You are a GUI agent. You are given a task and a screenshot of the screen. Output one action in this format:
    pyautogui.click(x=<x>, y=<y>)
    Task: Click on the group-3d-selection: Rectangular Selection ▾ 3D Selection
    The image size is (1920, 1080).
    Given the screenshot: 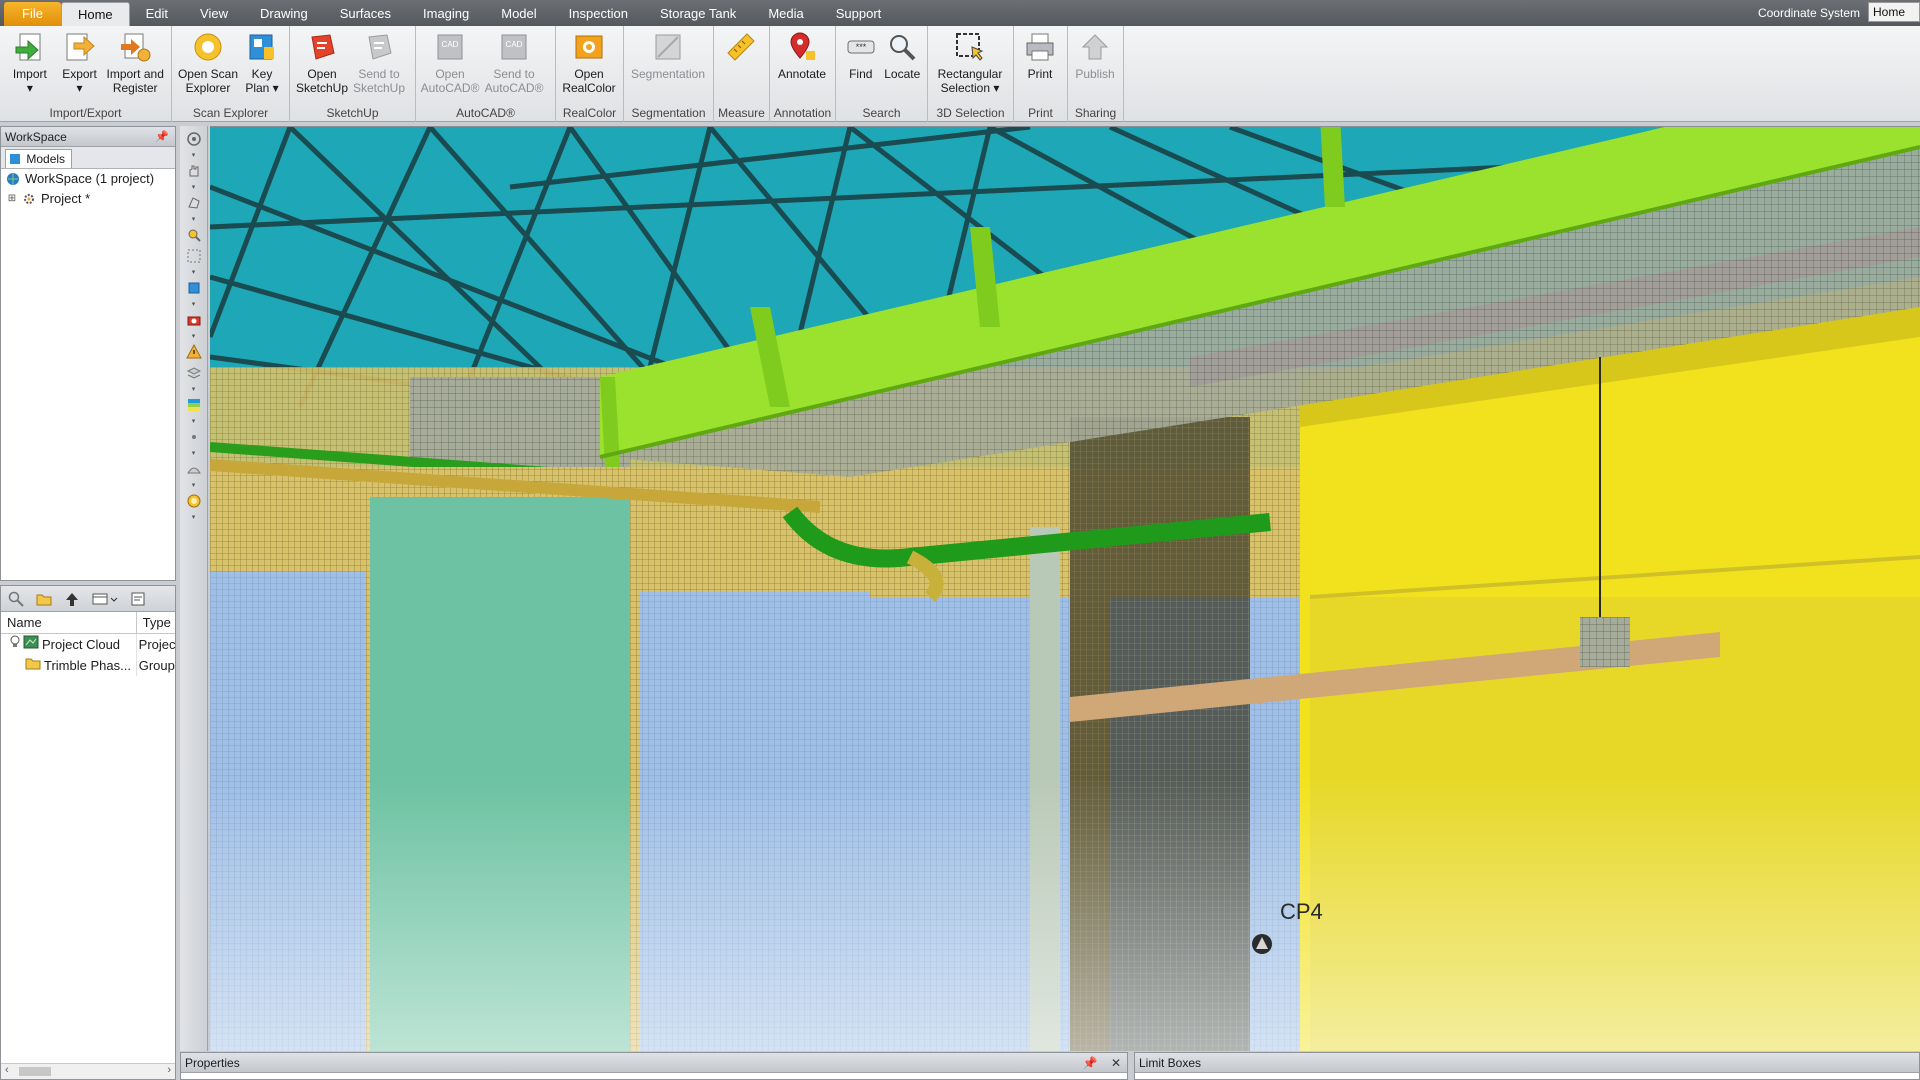 What is the action you would take?
    pyautogui.click(x=971, y=74)
    